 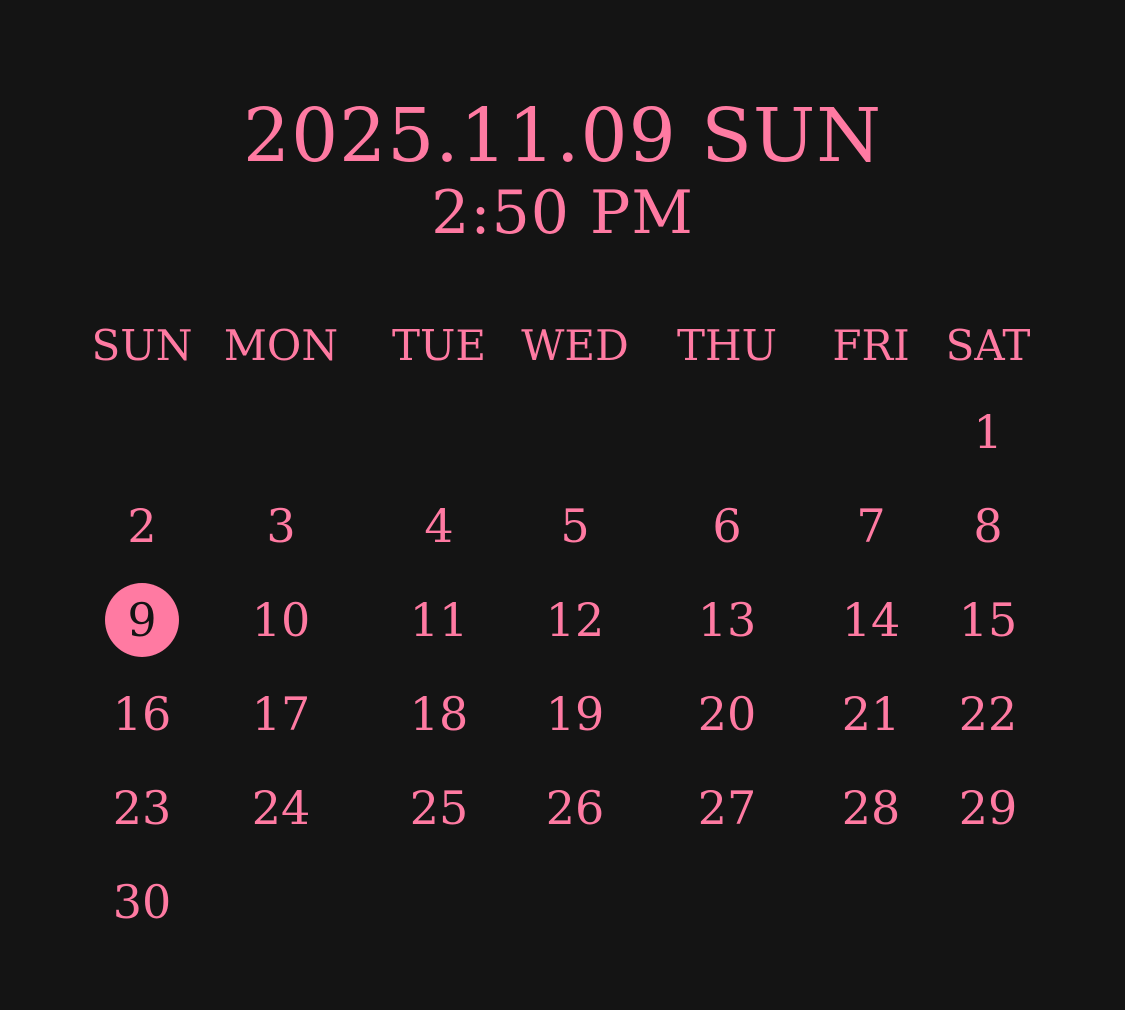 What do you see at coordinates (439, 345) in the screenshot?
I see `weekday-tue: TUE` at bounding box center [439, 345].